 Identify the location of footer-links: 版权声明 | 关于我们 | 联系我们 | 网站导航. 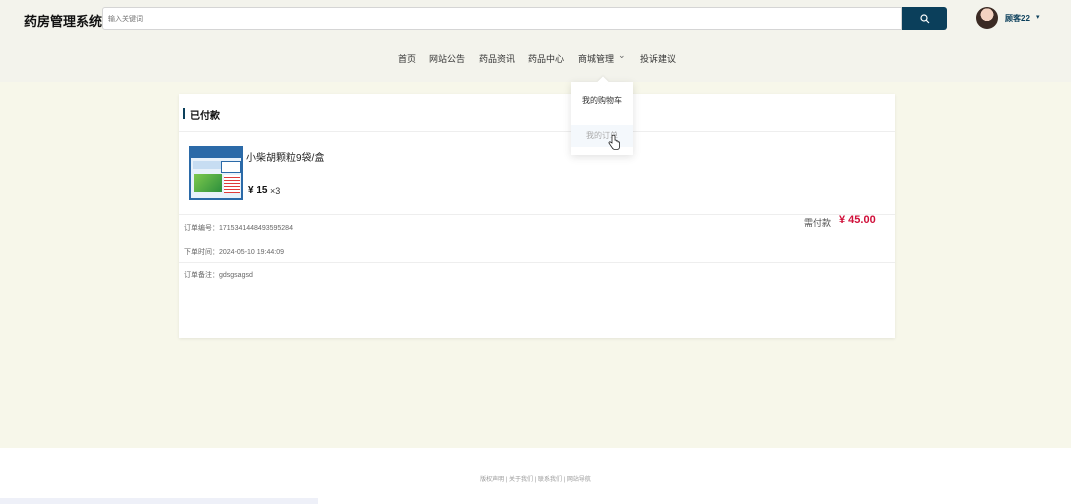
(535, 478).